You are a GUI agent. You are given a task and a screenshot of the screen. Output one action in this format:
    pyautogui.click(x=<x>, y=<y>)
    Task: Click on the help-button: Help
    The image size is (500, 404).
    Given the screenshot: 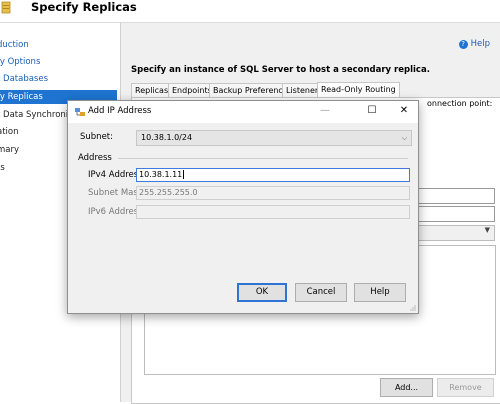 What is the action you would take?
    pyautogui.click(x=380, y=292)
    